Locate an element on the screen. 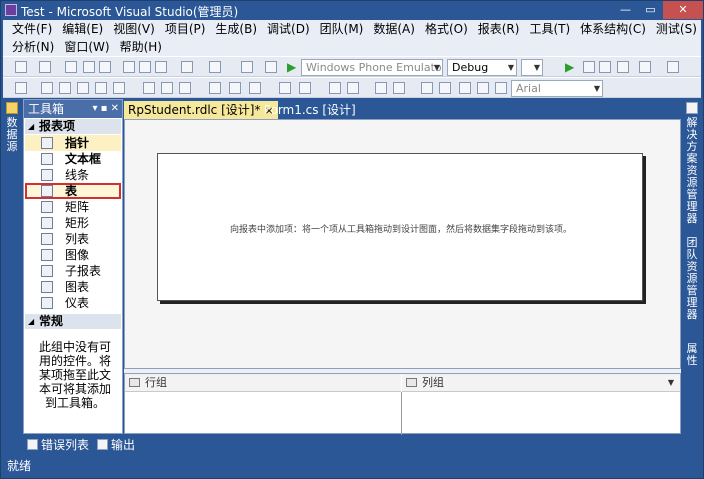 This screenshot has width=704, height=479. section-report-items: ◢ 报表项 is located at coordinates (73, 126).